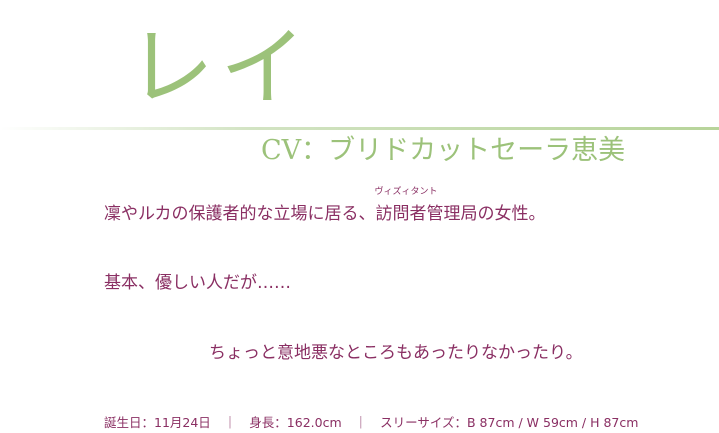 This screenshot has width=719, height=433. What do you see at coordinates (295, 422) in the screenshot?
I see `height-text: 身長：162.0cm` at bounding box center [295, 422].